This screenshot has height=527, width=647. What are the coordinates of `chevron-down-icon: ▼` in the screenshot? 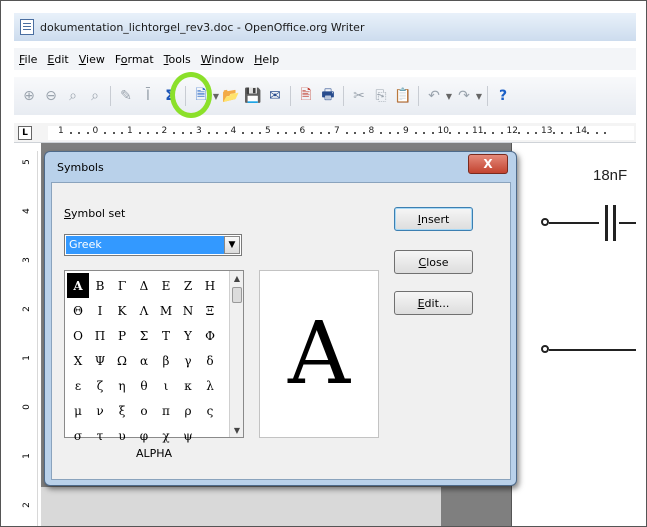 It's located at (232, 245).